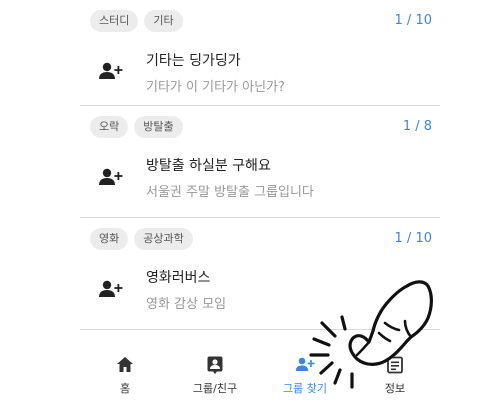 This screenshot has height=400, width=500. I want to click on group-title: 방탈출 하실분 구해요, so click(208, 166).